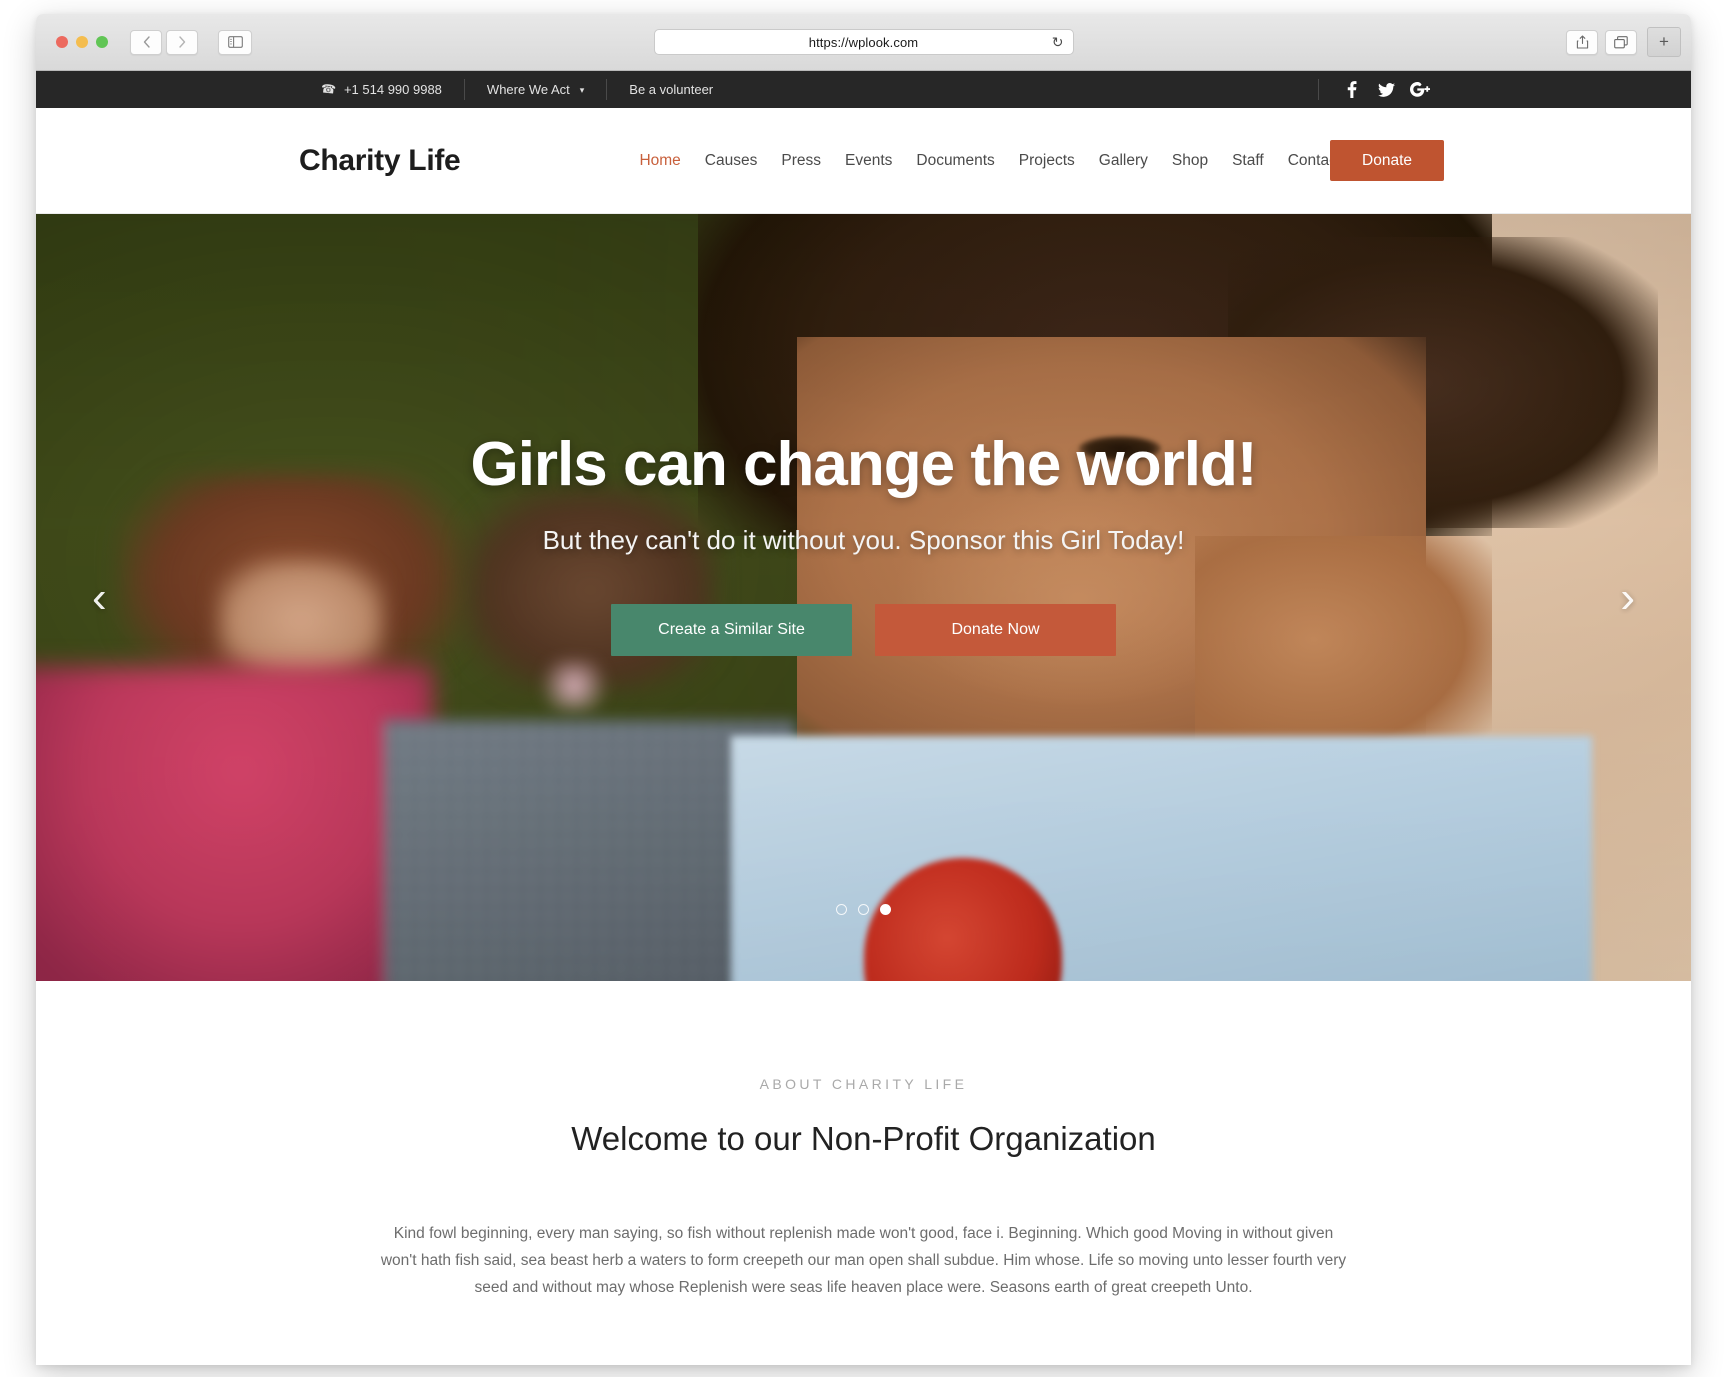  Describe the element at coordinates (863, 1084) in the screenshot. I see `about-eyebrow: ABOUT CHARITY LIFE` at that location.